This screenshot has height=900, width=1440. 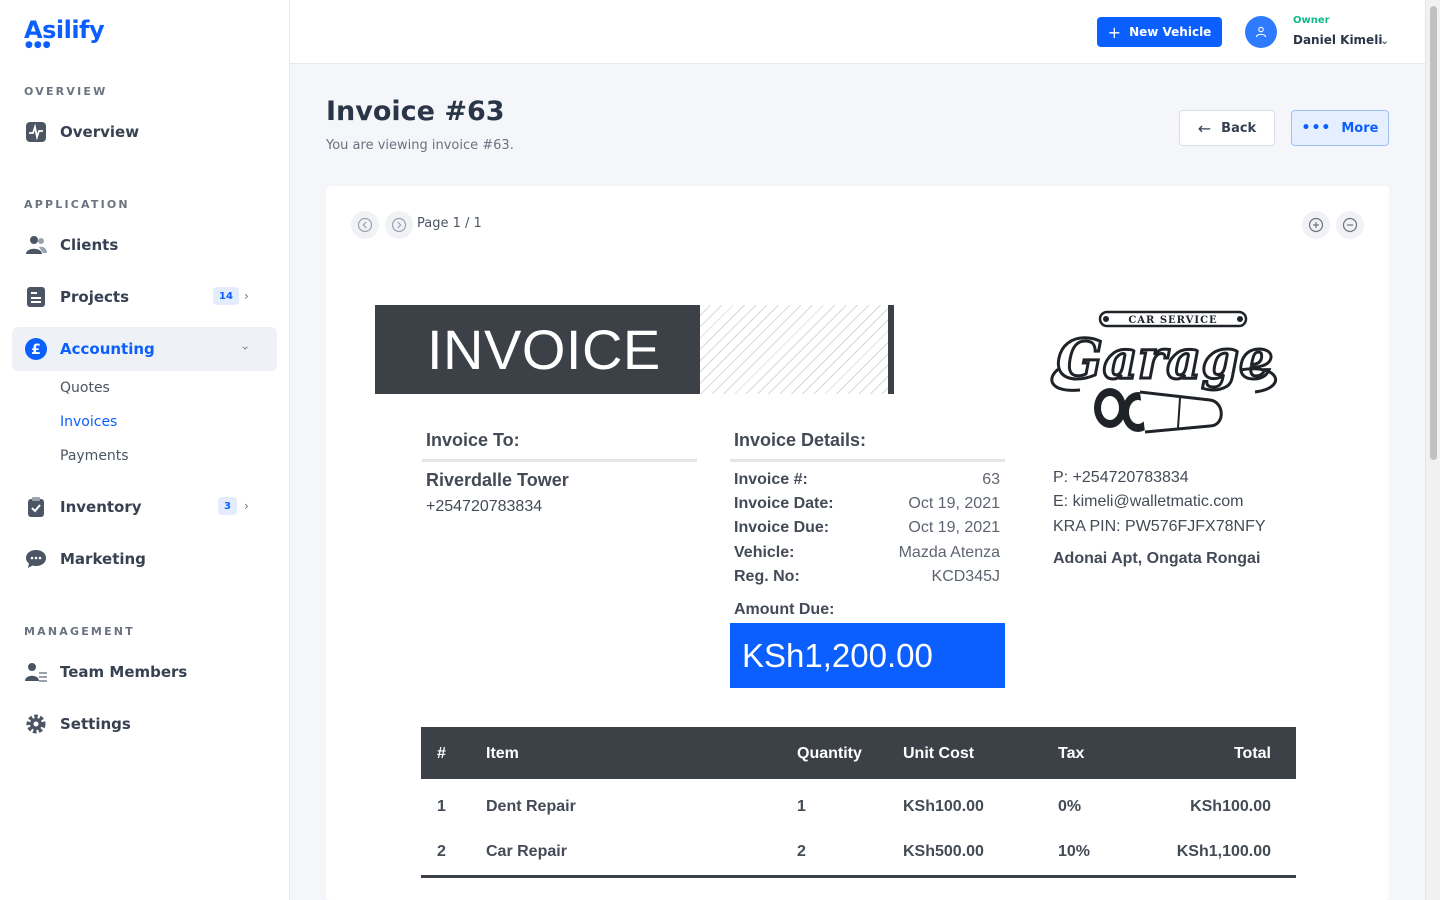 What do you see at coordinates (531, 806) in the screenshot?
I see `row-item: Dent Repair` at bounding box center [531, 806].